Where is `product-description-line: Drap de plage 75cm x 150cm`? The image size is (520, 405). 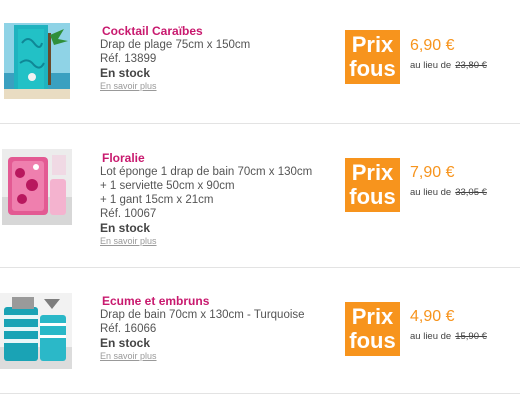 product-description-line: Drap de plage 75cm x 150cm is located at coordinates (175, 45).